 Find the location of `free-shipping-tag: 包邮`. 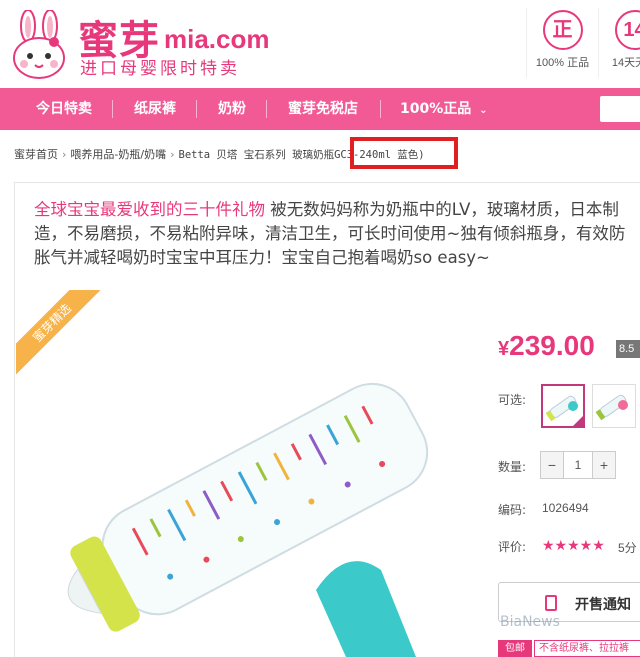

free-shipping-tag: 包邮 is located at coordinates (515, 648).